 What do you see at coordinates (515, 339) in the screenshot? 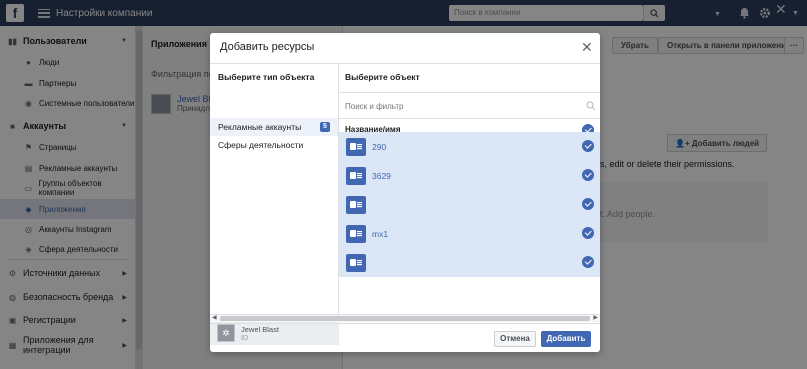
I see `cancel-button: Отмена` at bounding box center [515, 339].